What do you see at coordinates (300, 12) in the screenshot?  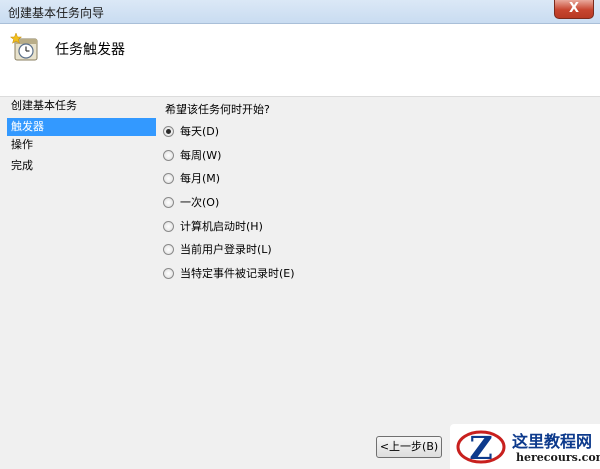 I see `title-bar: 创建基本任务向导 X` at bounding box center [300, 12].